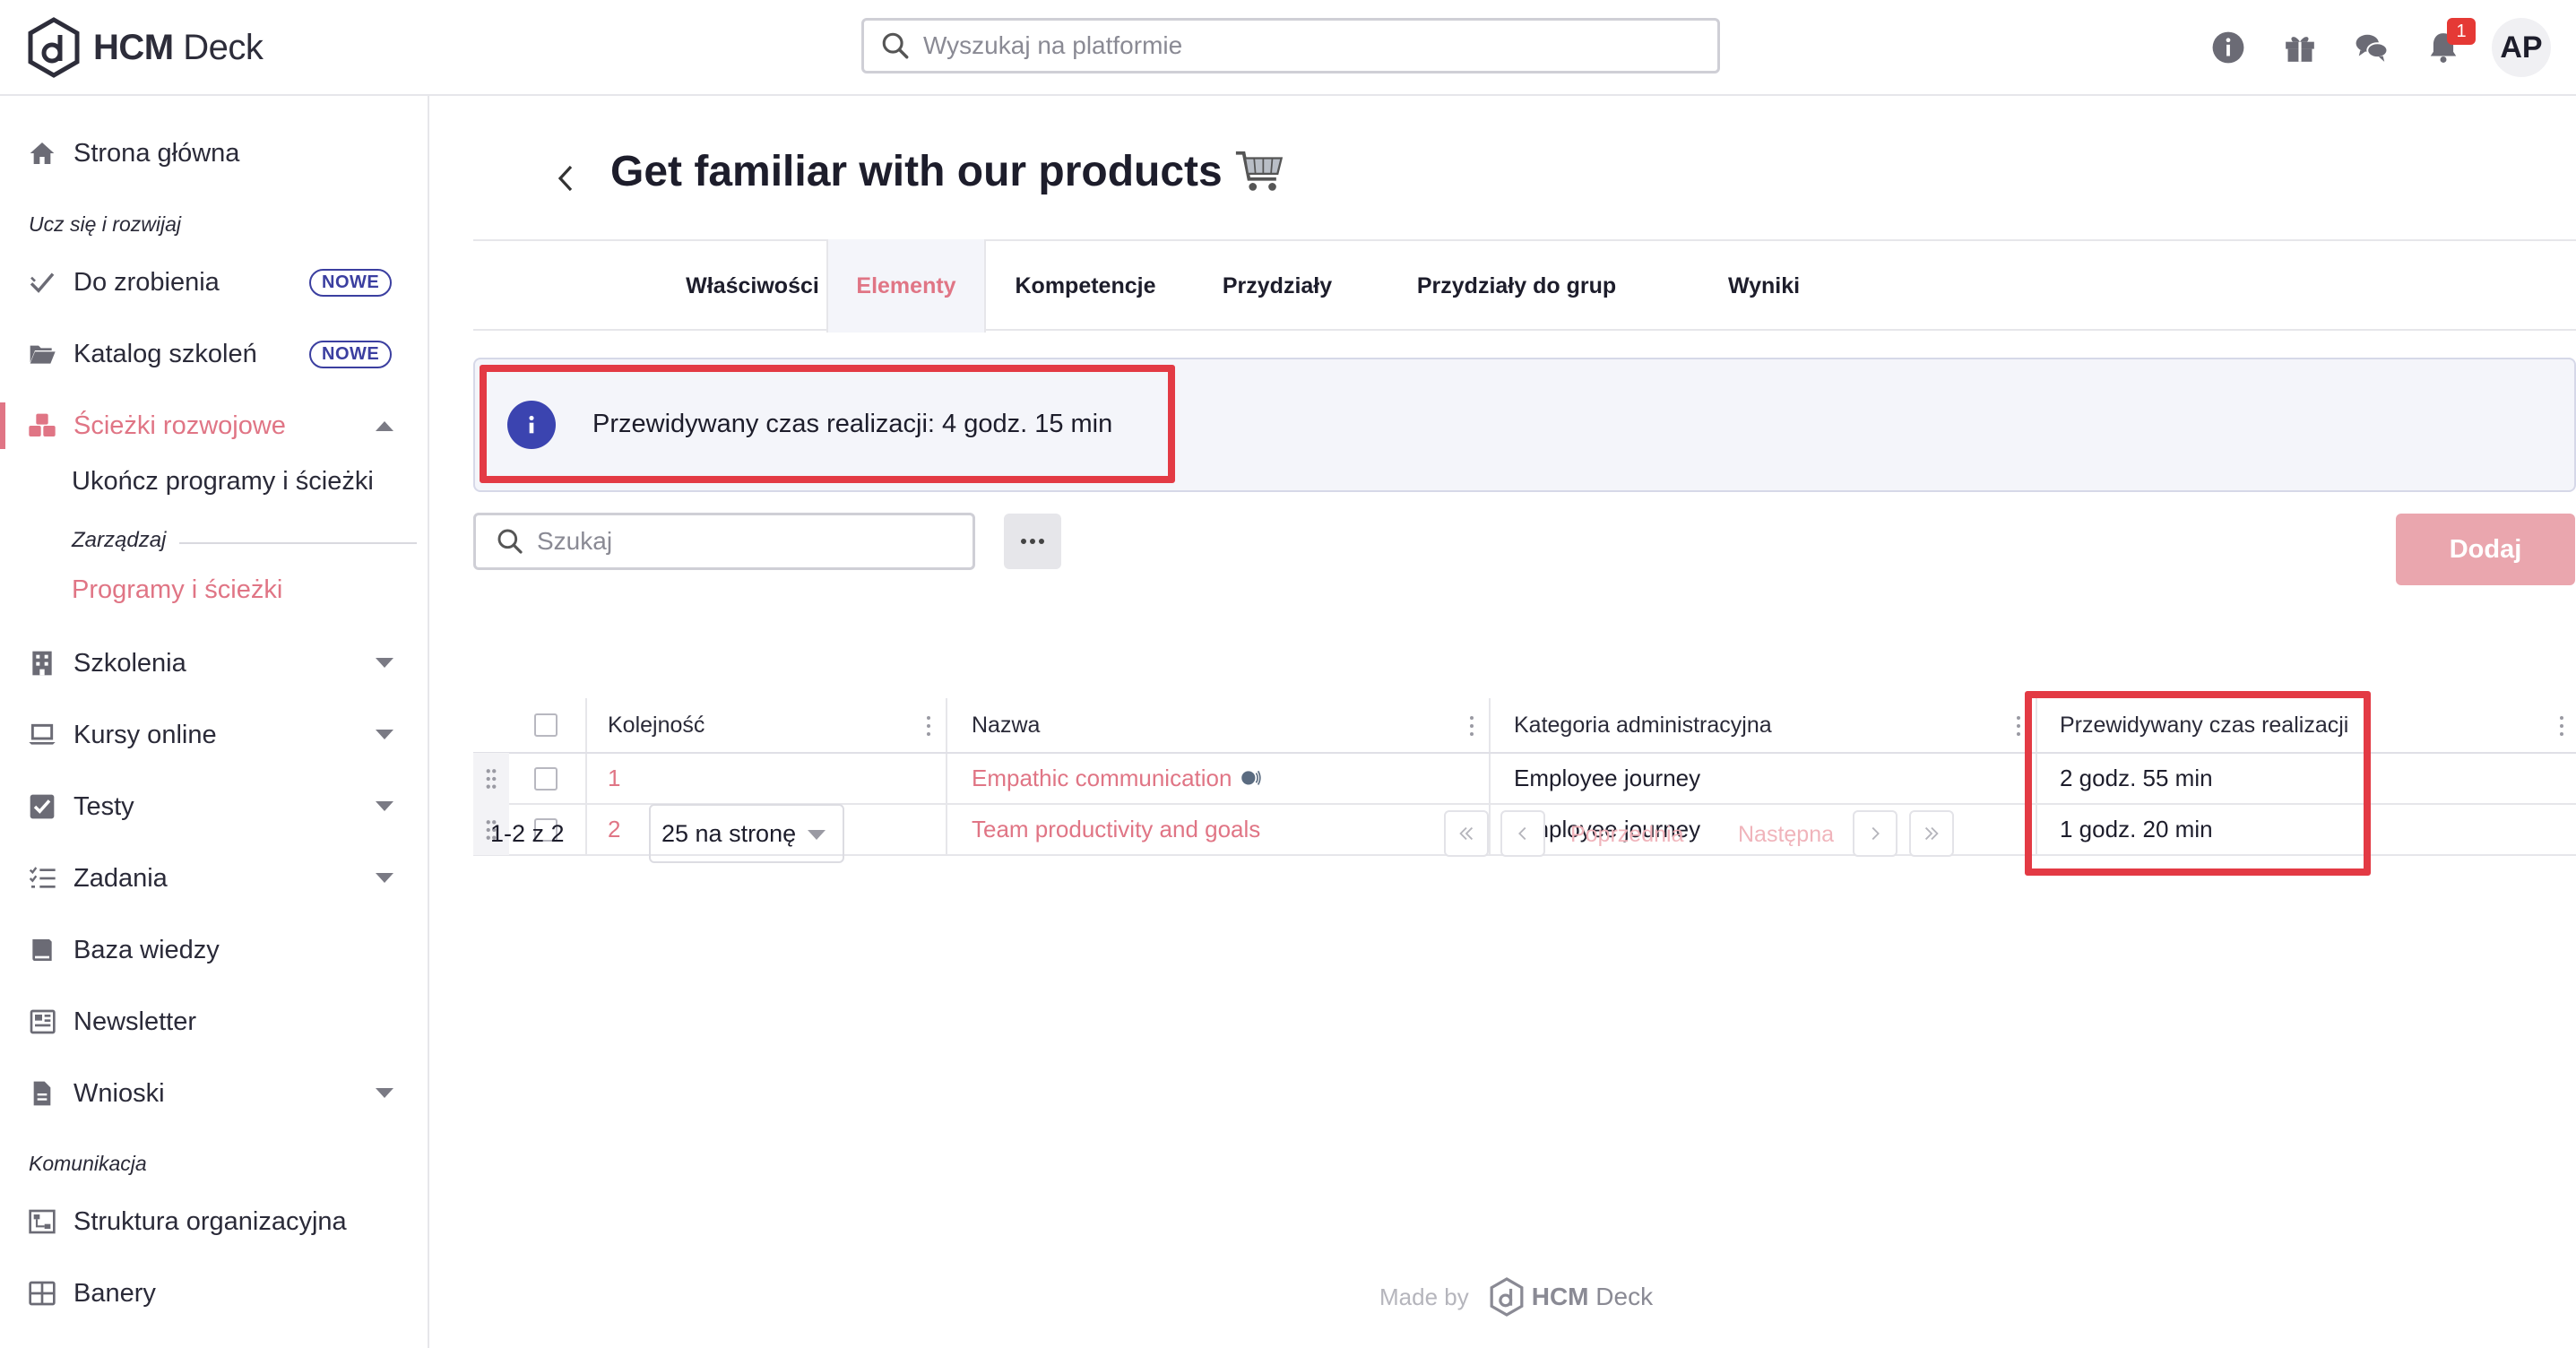 Image resolution: width=2576 pixels, height=1348 pixels. I want to click on info-icon, so click(2228, 48).